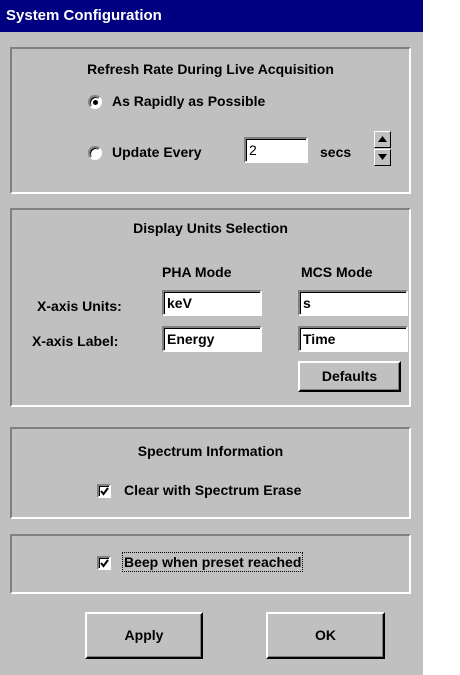  Describe the element at coordinates (188, 101) in the screenshot. I see `radio-rapid-label: As Rapidly as Possible` at that location.